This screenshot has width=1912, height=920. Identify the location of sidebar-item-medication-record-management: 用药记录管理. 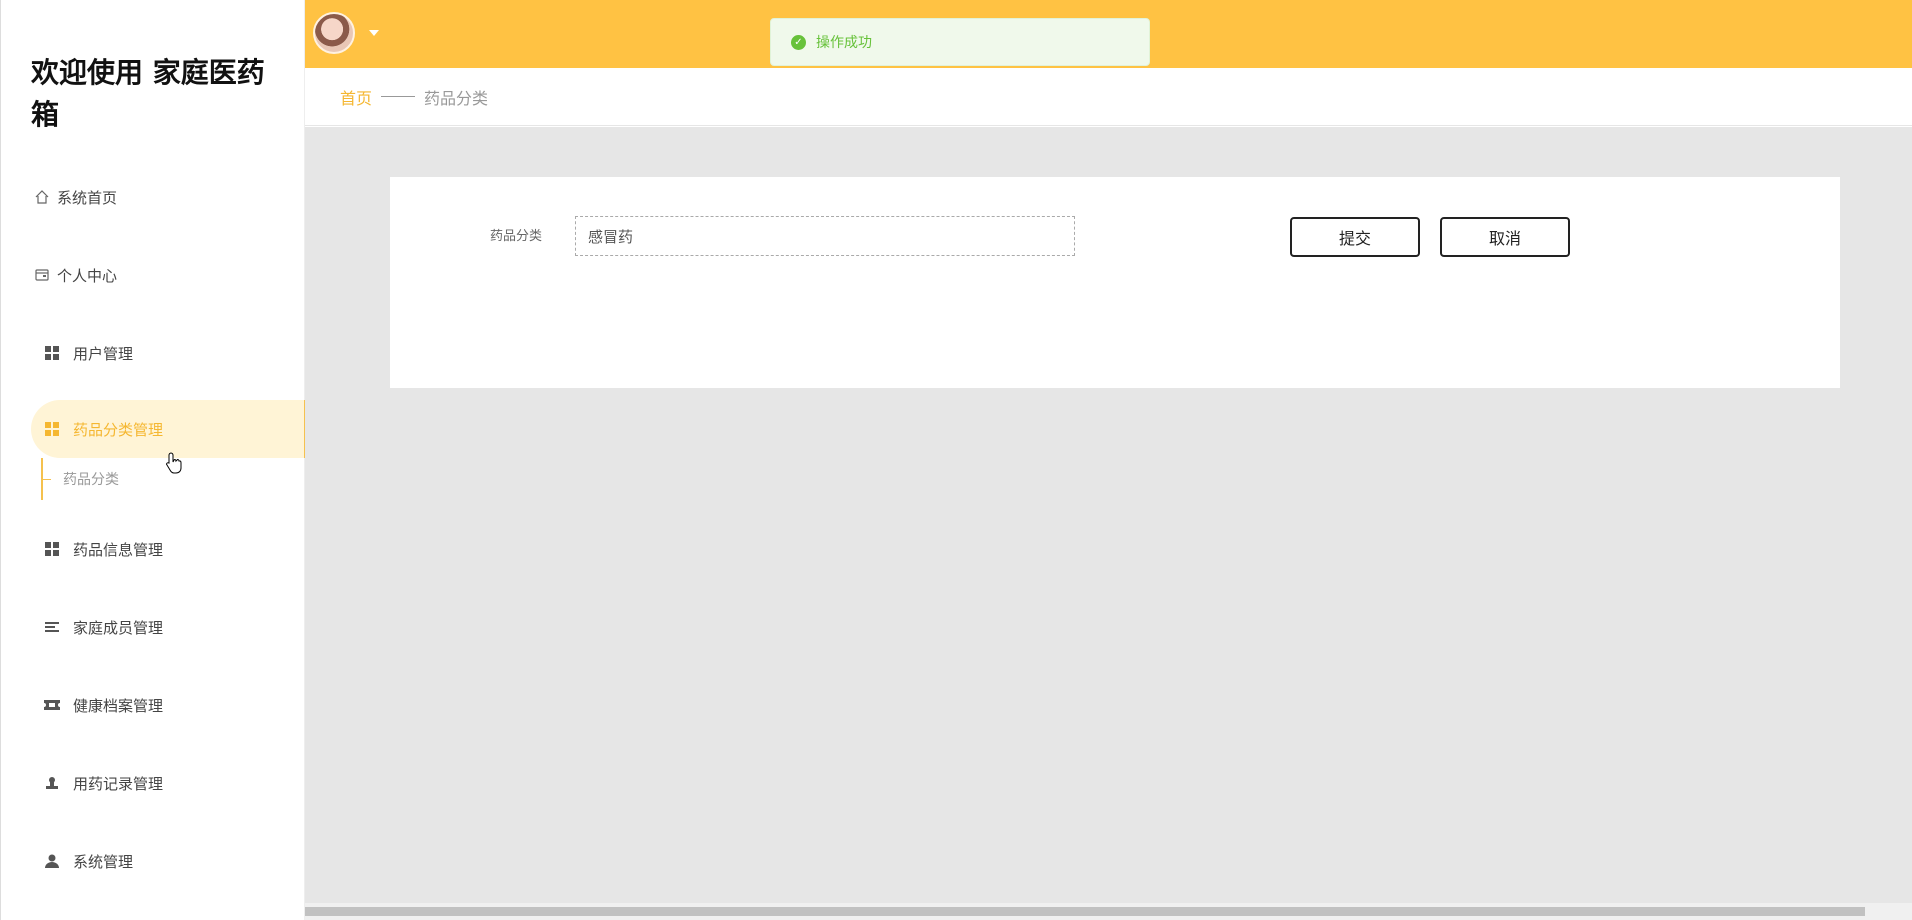
(168, 783).